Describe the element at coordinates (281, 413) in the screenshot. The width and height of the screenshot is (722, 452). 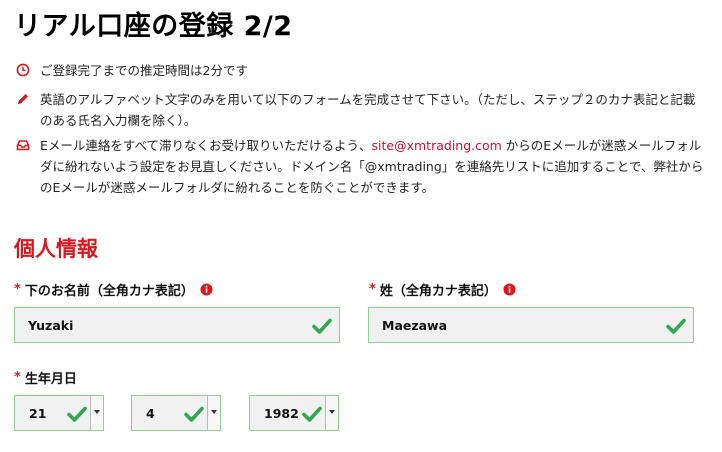
I see `birth-year-value: 1982` at that location.